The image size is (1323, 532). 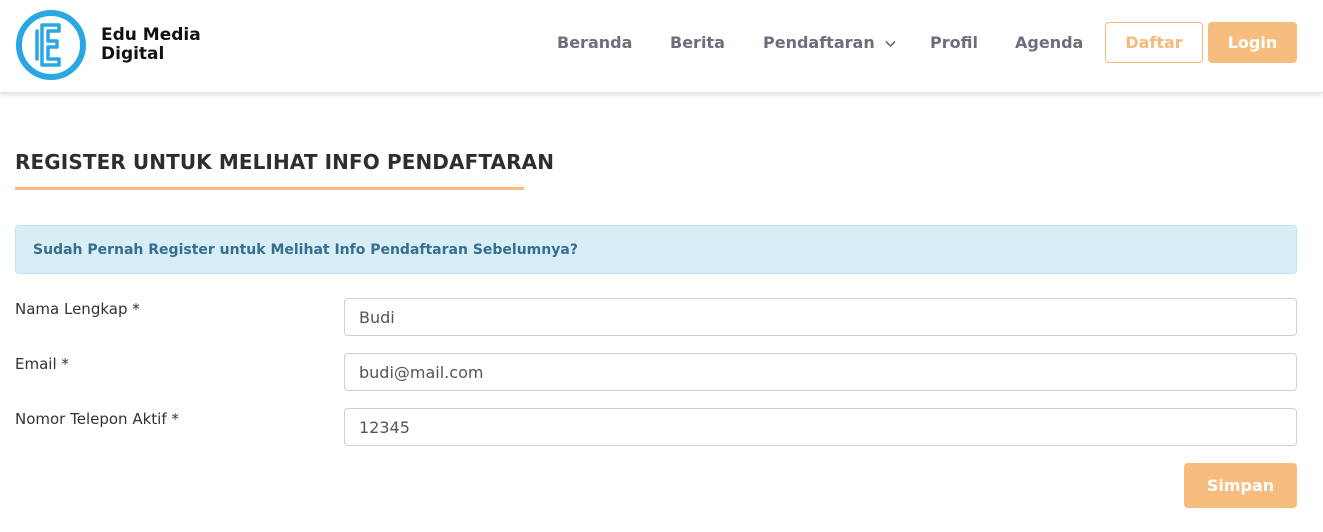 I want to click on brand-line-1: Edu Media, so click(x=151, y=35).